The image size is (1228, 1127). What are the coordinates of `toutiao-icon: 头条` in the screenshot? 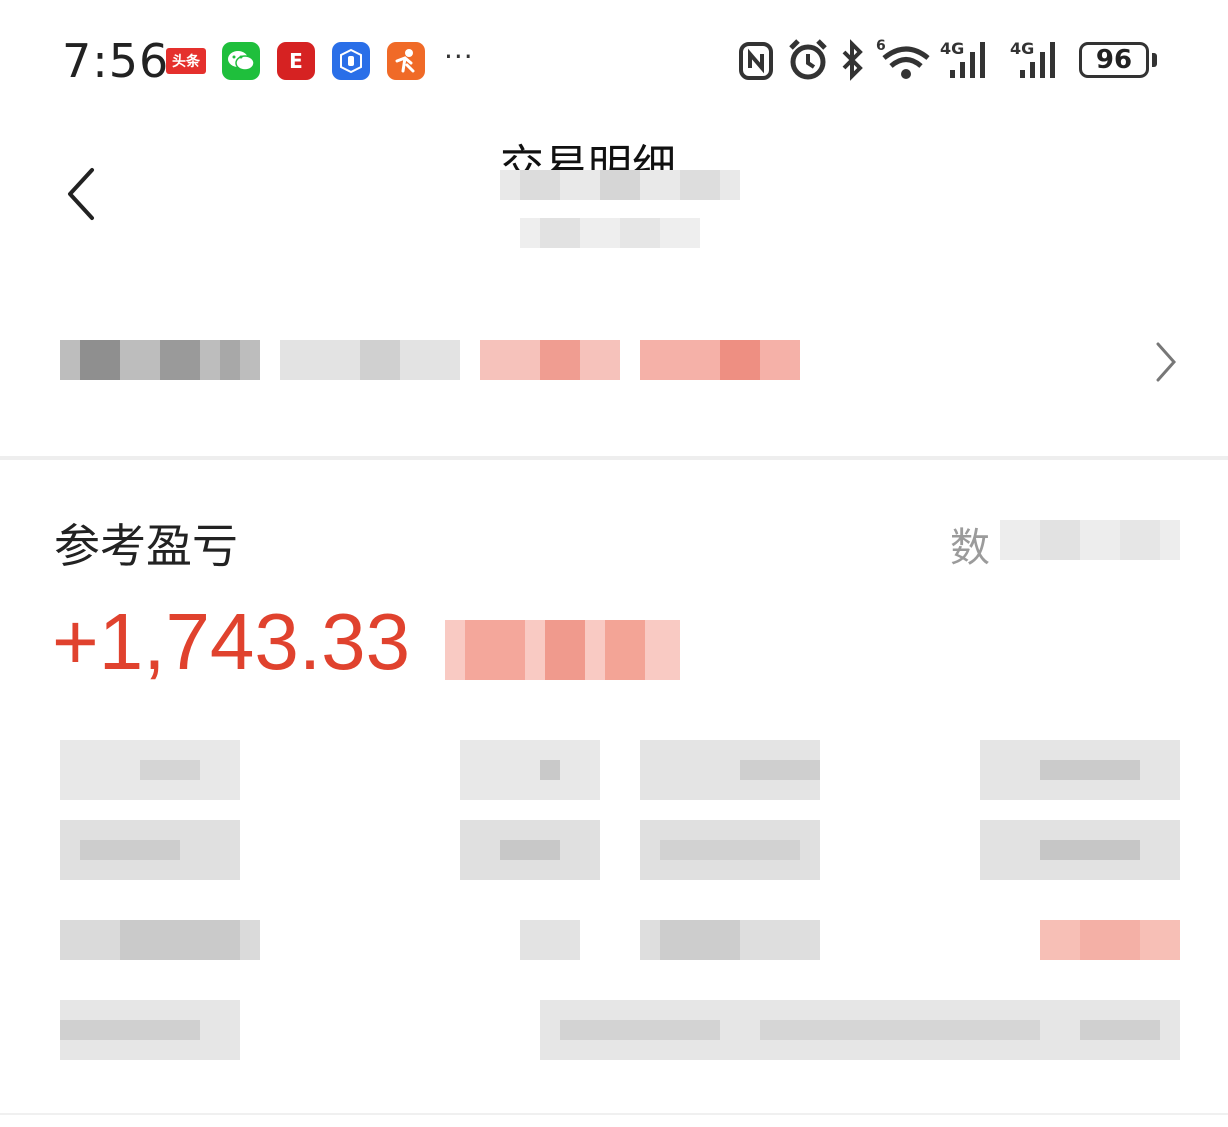 It's located at (186, 61).